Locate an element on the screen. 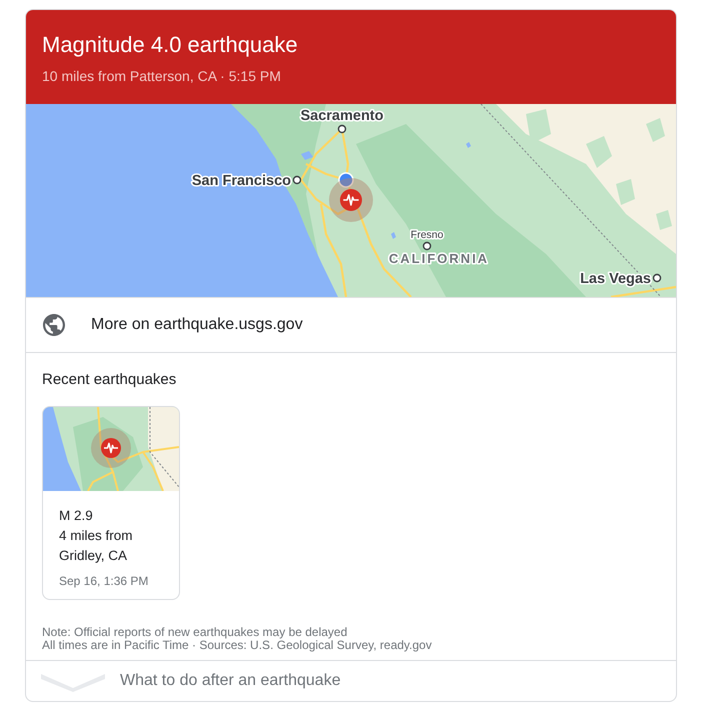  header-subtitle: 10 miles from Patterson, CA · 5:15 PM is located at coordinates (162, 76).